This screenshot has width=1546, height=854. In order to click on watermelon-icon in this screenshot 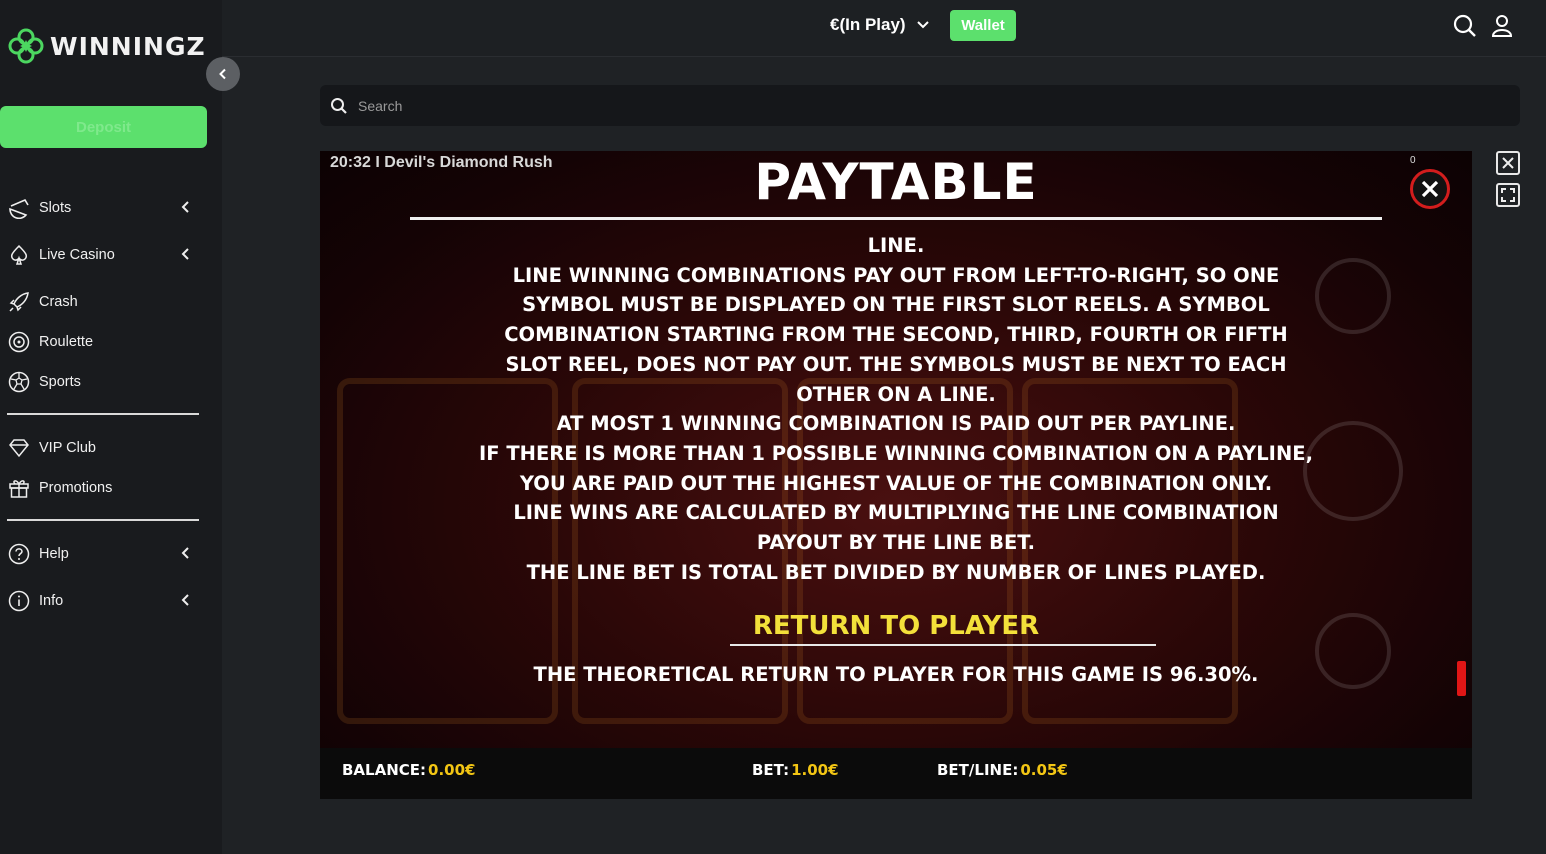, I will do `click(19, 208)`.